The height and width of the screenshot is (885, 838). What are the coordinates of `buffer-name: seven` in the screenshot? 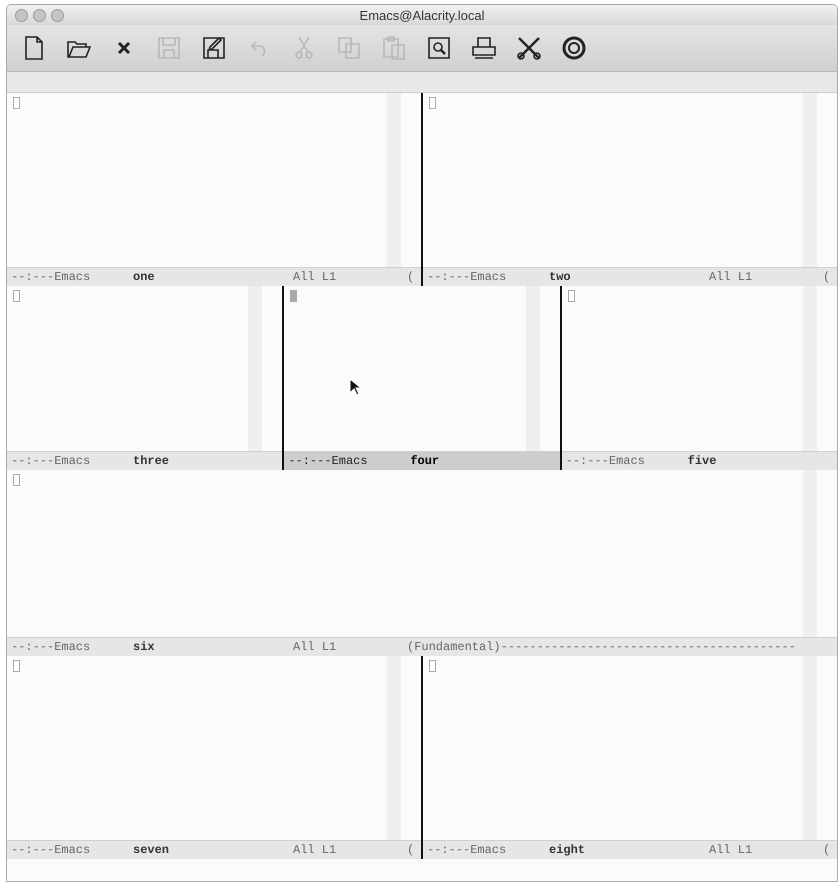 It's located at (151, 850).